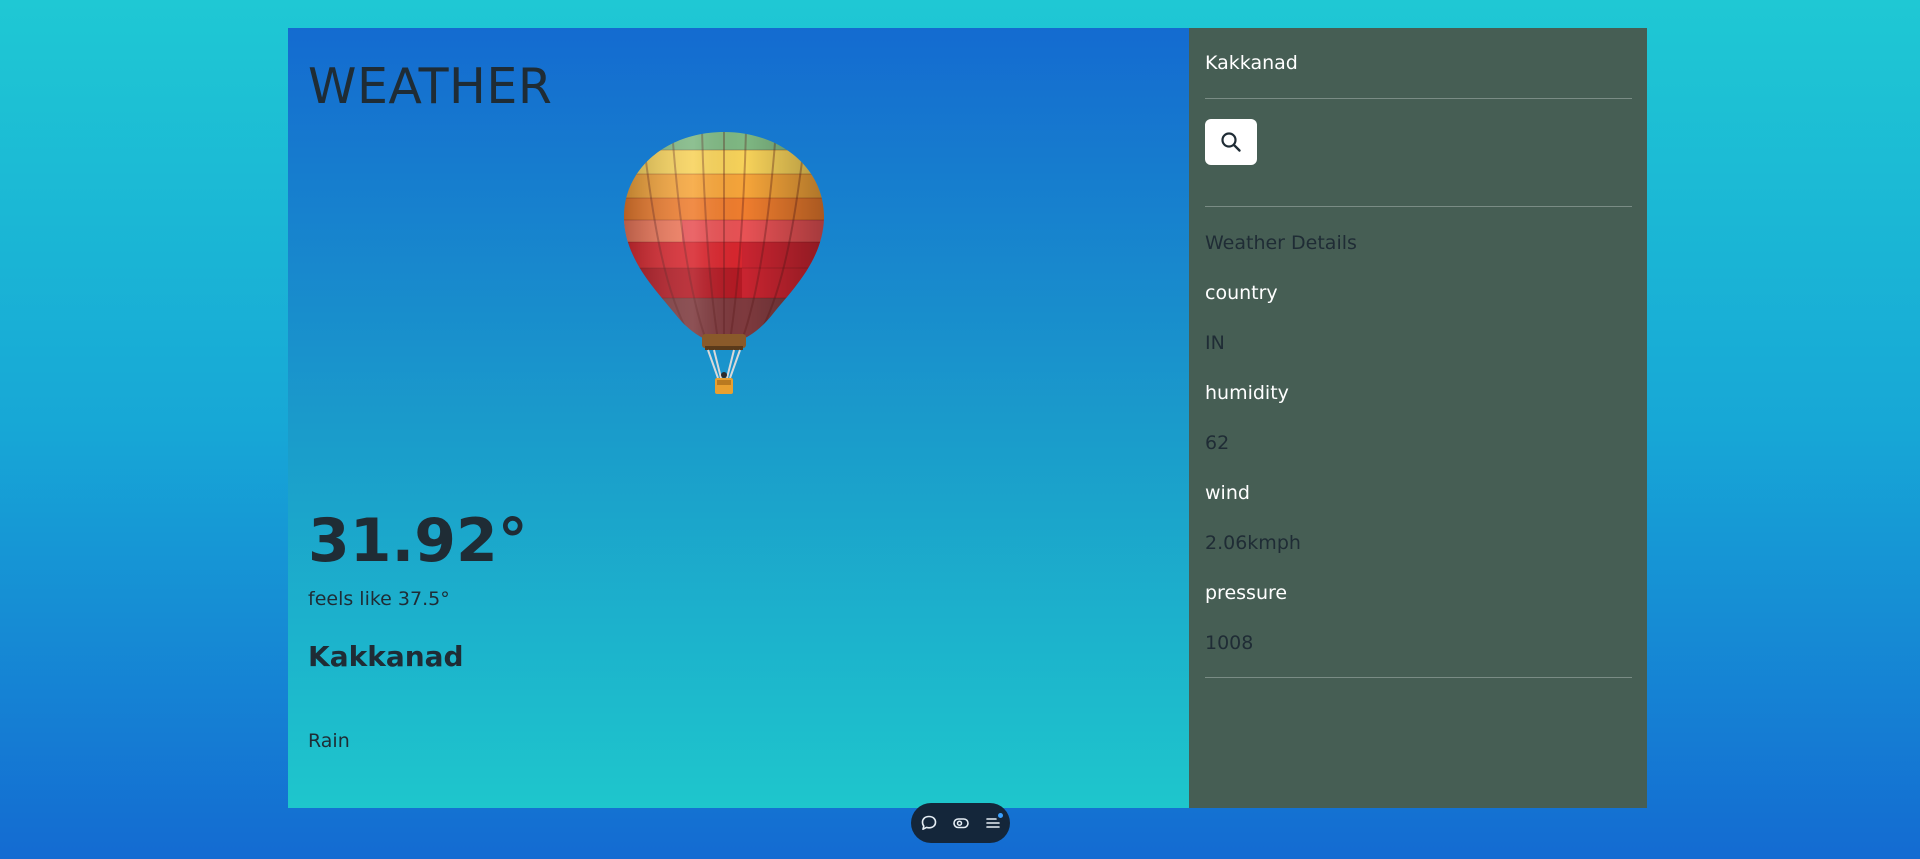  What do you see at coordinates (1215, 343) in the screenshot?
I see `detail-value-country: IN` at bounding box center [1215, 343].